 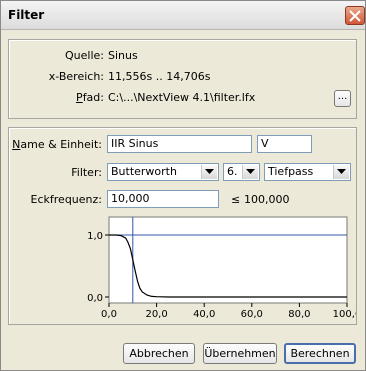 I want to click on name-unit-label: Name & Einheit:, so click(x=57, y=144).